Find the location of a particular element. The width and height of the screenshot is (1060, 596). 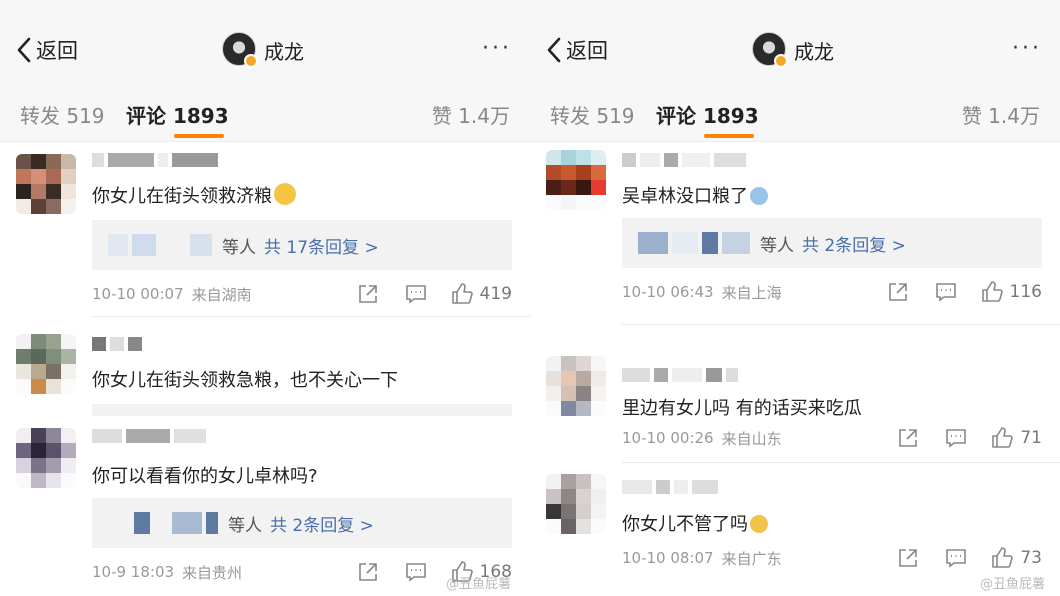

like-button: 73 is located at coordinates (1016, 558).